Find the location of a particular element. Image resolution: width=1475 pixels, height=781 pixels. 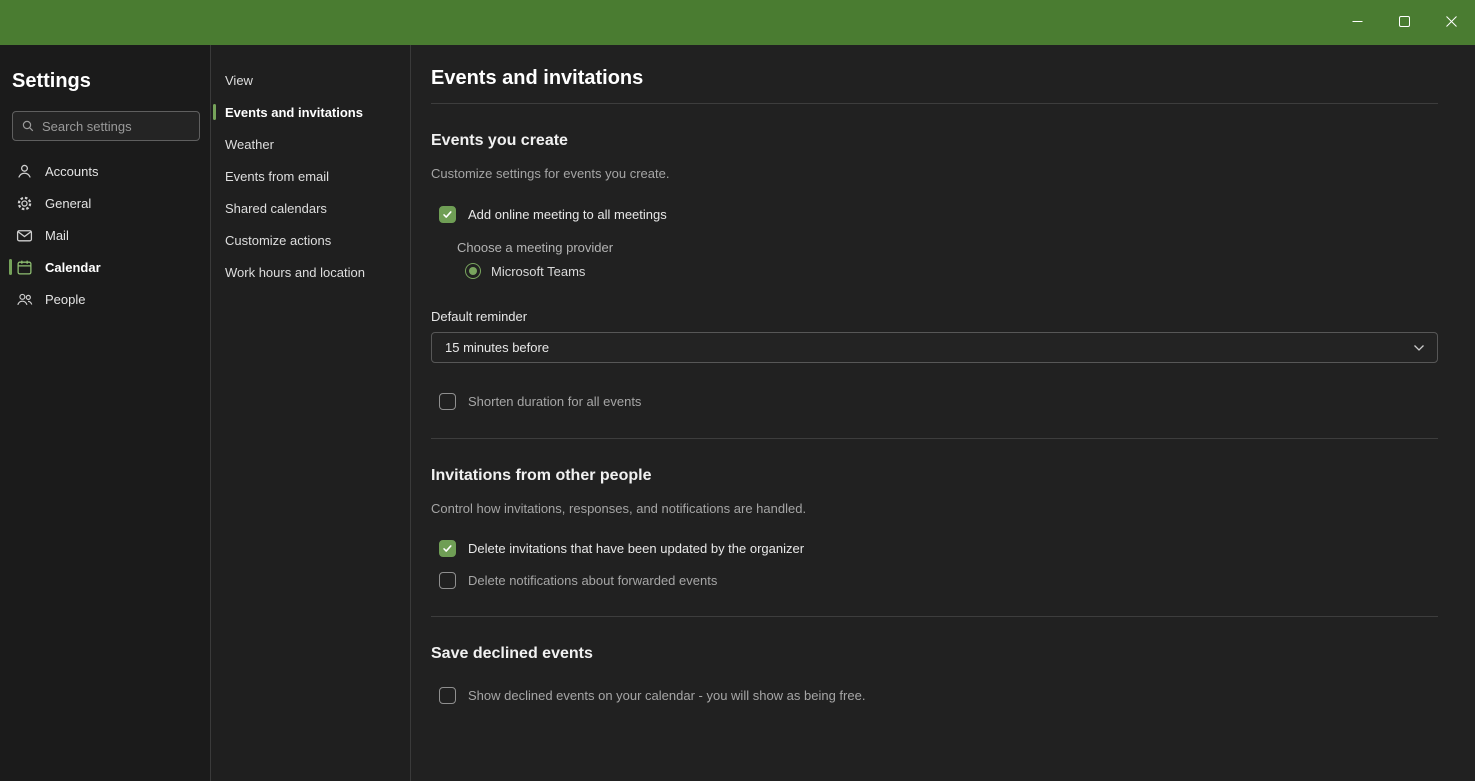

sidebar-item-mail: Mail is located at coordinates (106, 235).